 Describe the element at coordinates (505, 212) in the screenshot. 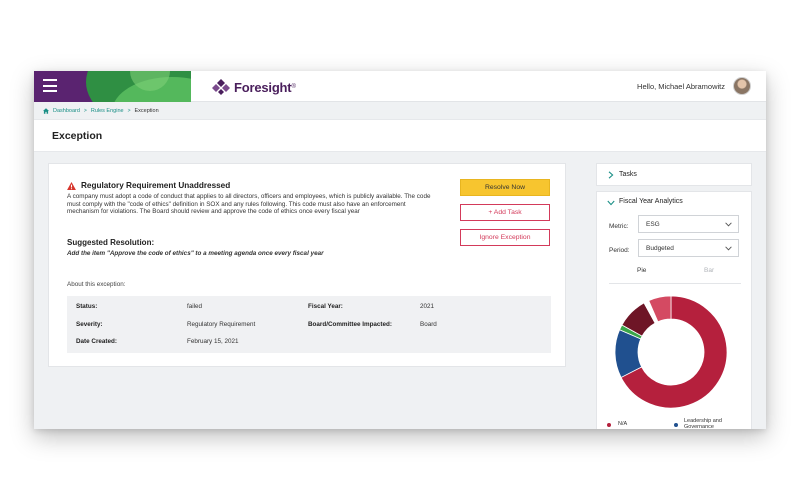

I see `add-task-button: + Add Task` at that location.